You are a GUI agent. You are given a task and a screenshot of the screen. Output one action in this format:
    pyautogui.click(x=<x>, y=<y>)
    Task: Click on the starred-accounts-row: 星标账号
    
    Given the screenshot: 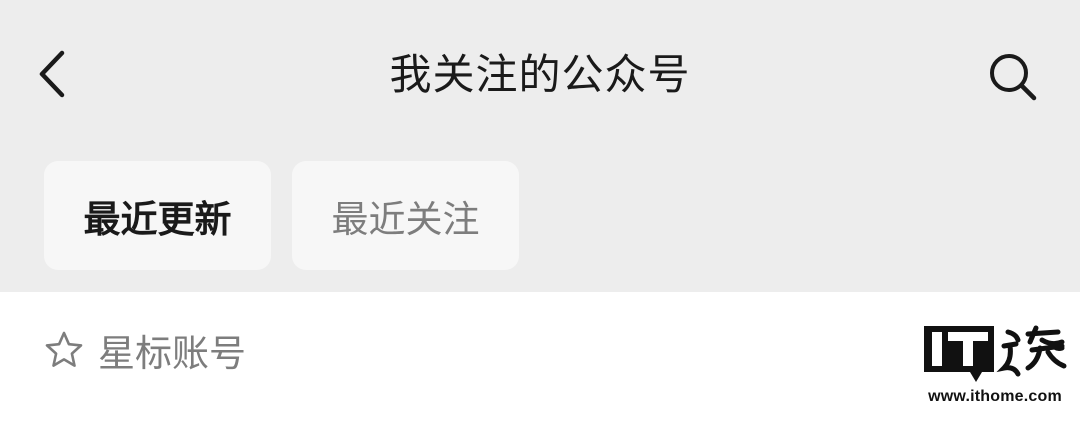 What is the action you would take?
    pyautogui.click(x=145, y=350)
    